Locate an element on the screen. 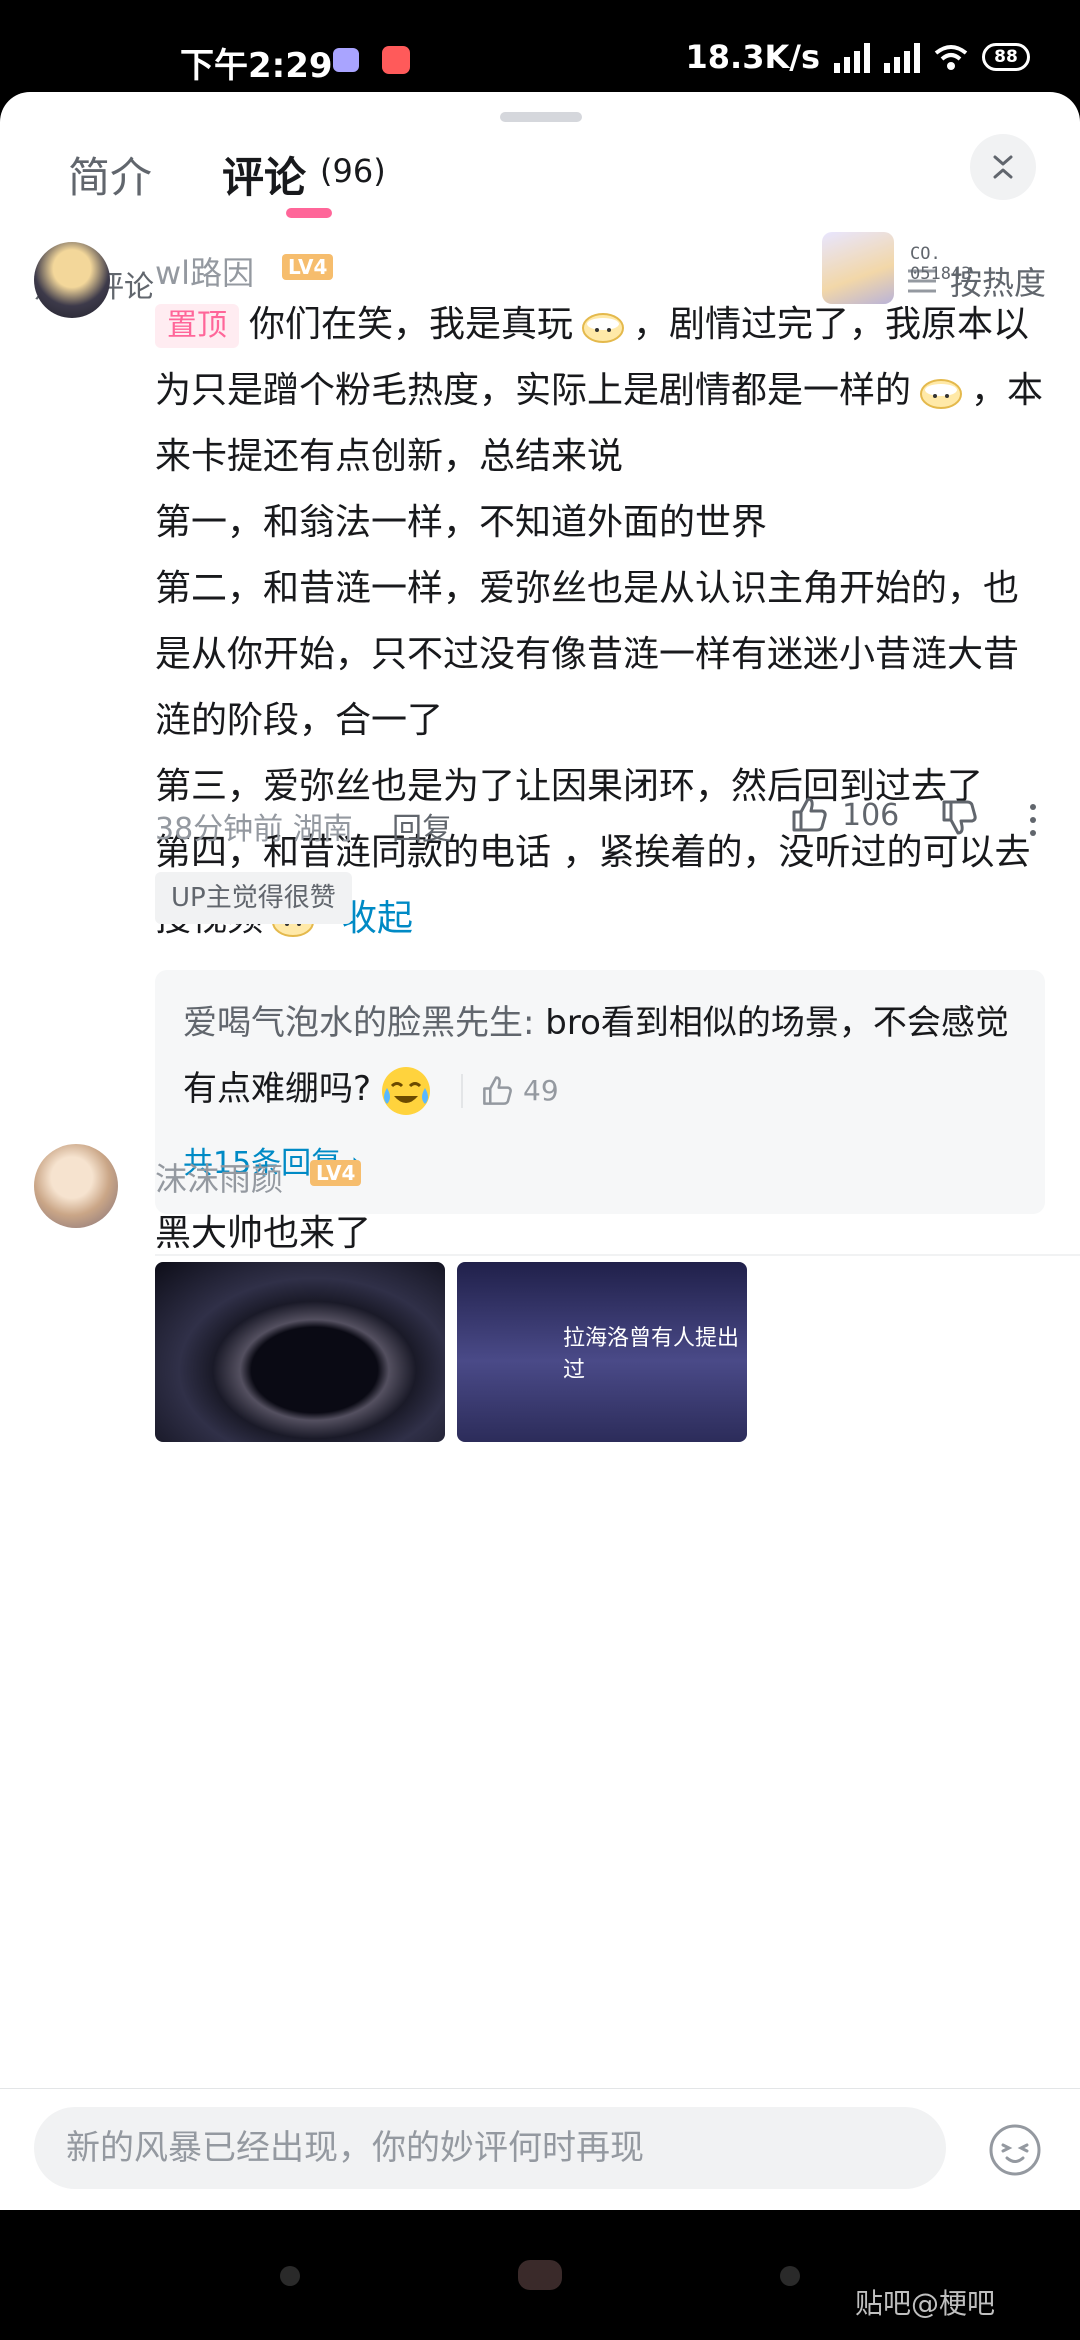 The image size is (1080, 2340). status-bar: 下午2:29 18.3K/s 88 is located at coordinates (540, 46).